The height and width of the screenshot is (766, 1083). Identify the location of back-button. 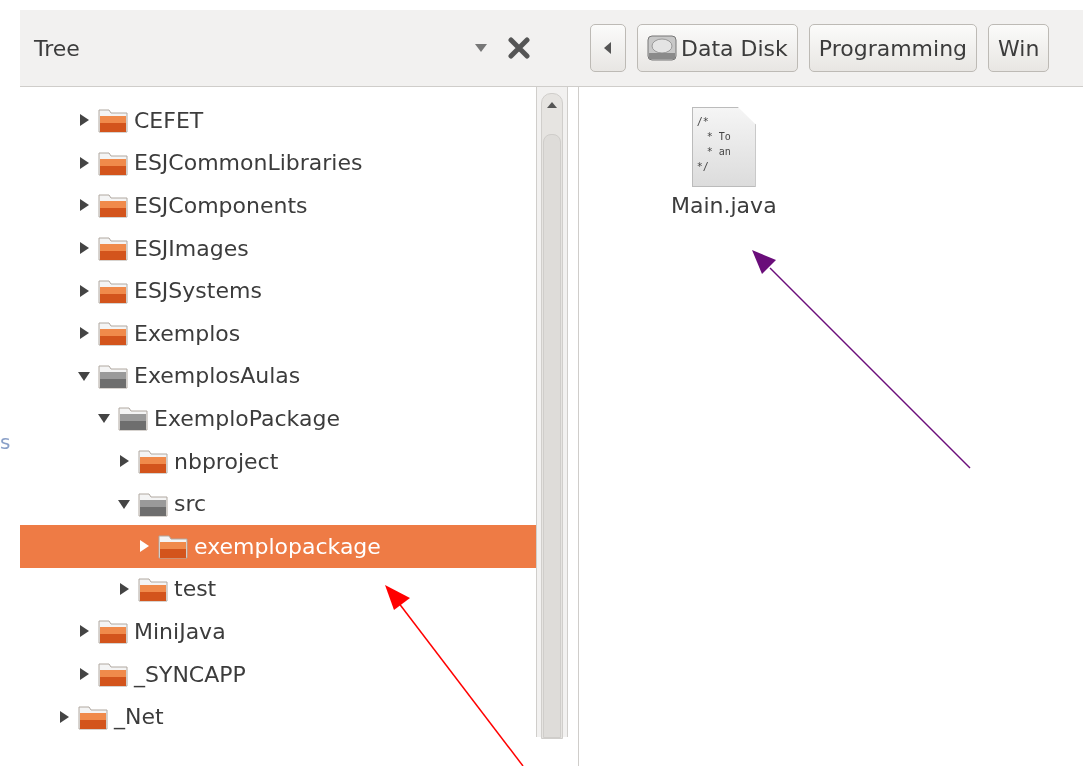
(608, 48).